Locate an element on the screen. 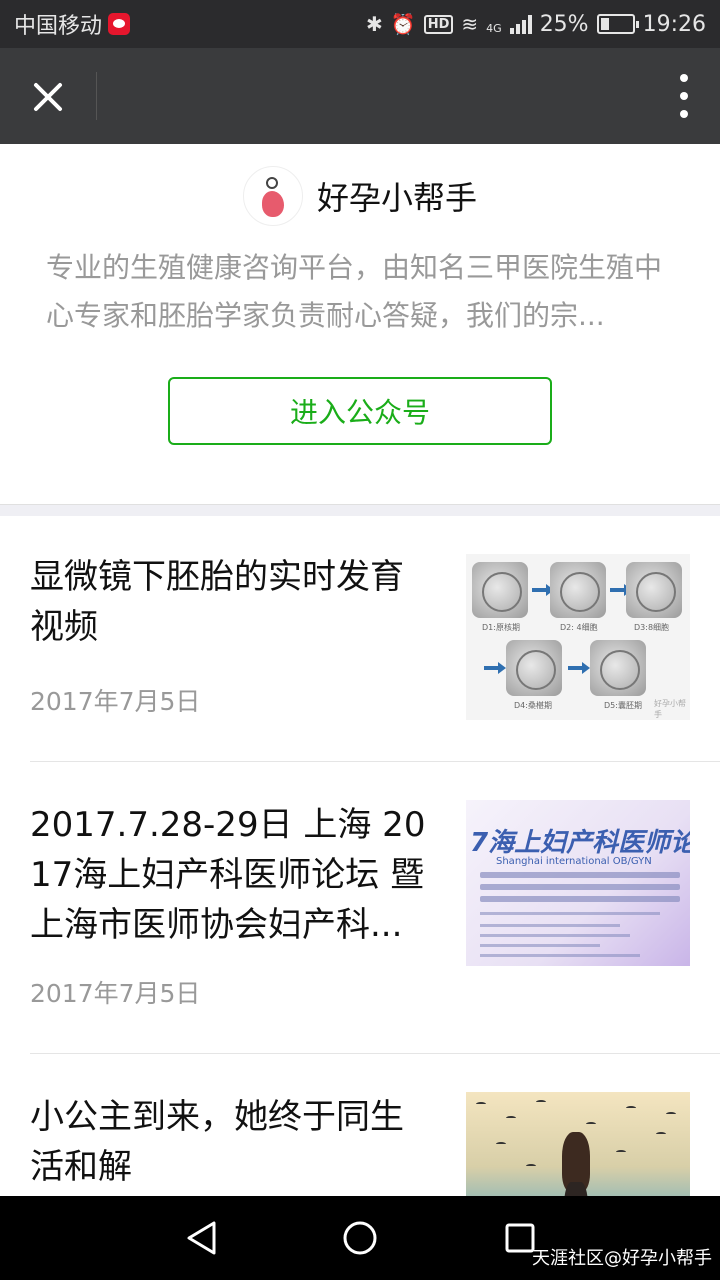 Image resolution: width=720 pixels, height=1280 pixels. account-header: 好孕小帮手 is located at coordinates (360, 196).